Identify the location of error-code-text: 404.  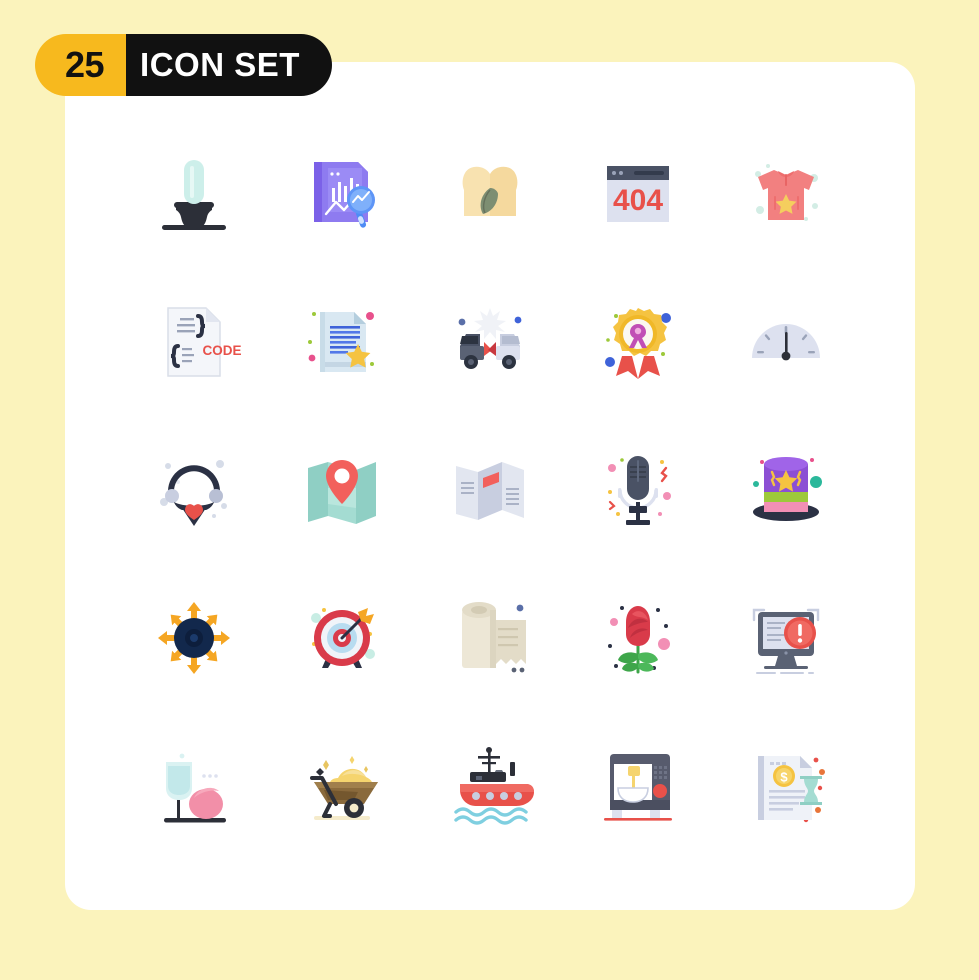
(638, 200).